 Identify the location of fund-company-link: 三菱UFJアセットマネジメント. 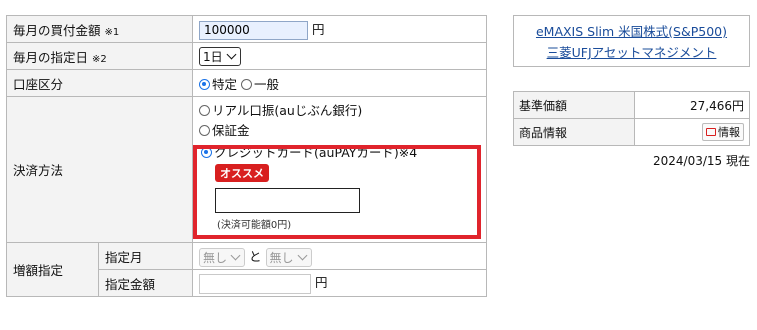
(632, 52).